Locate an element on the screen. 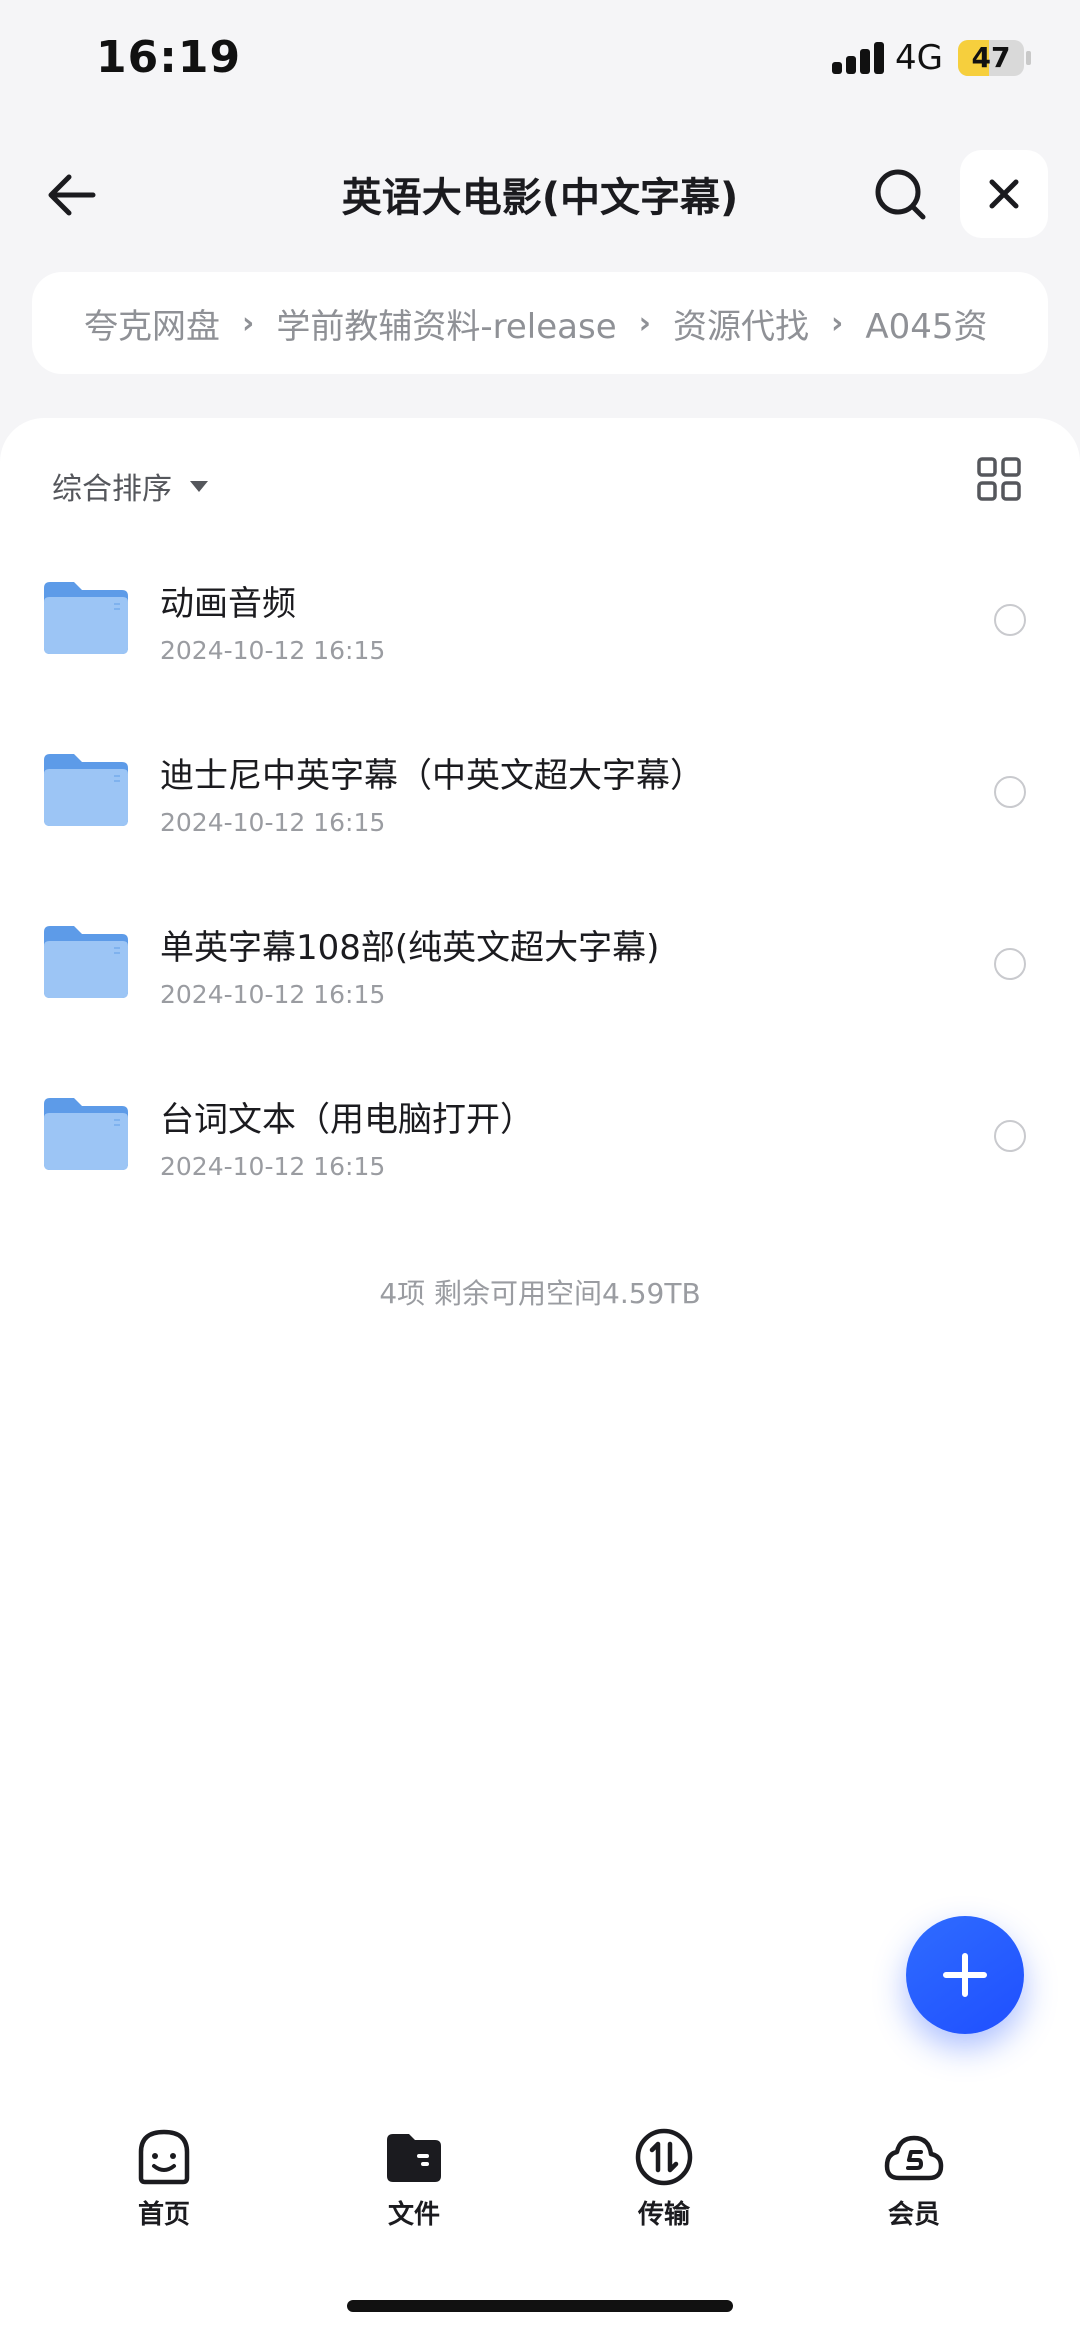  file-row: 迪士尼中英字幕（中英文超大字幕） 2024-10-12 16:15 is located at coordinates (540, 794).